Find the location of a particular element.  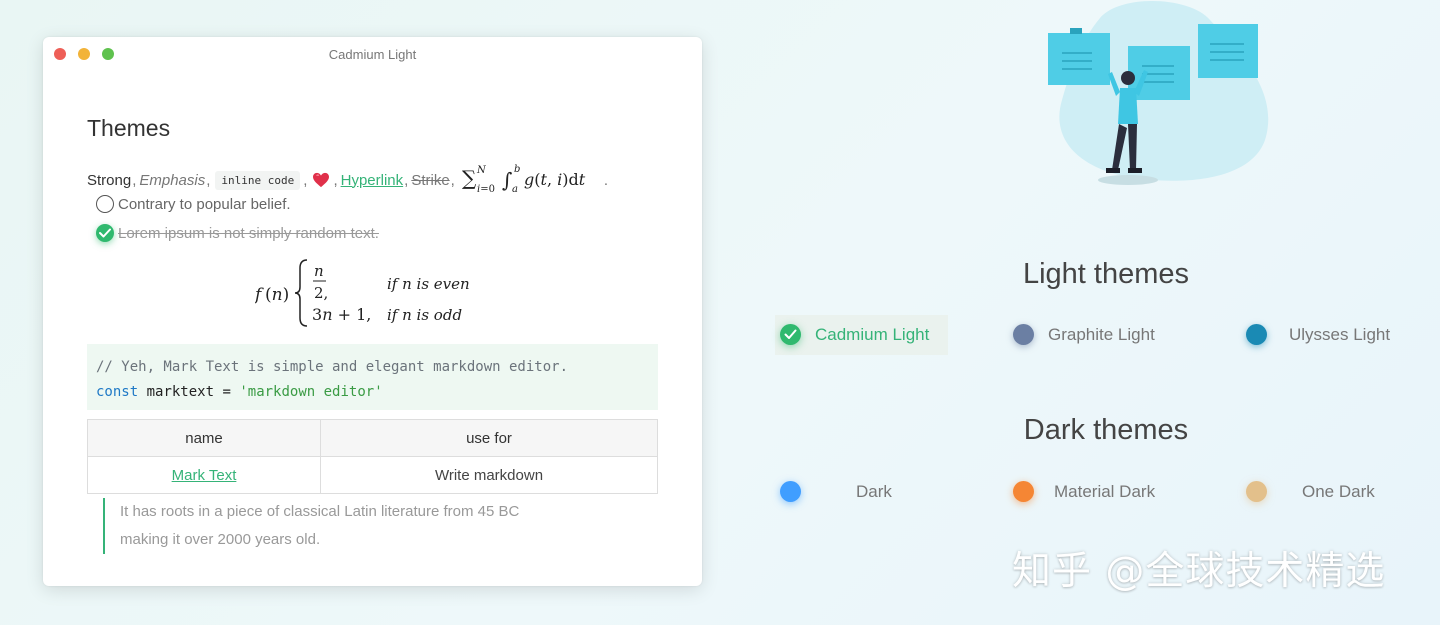

code-string: 'markdown editor' is located at coordinates (311, 392).